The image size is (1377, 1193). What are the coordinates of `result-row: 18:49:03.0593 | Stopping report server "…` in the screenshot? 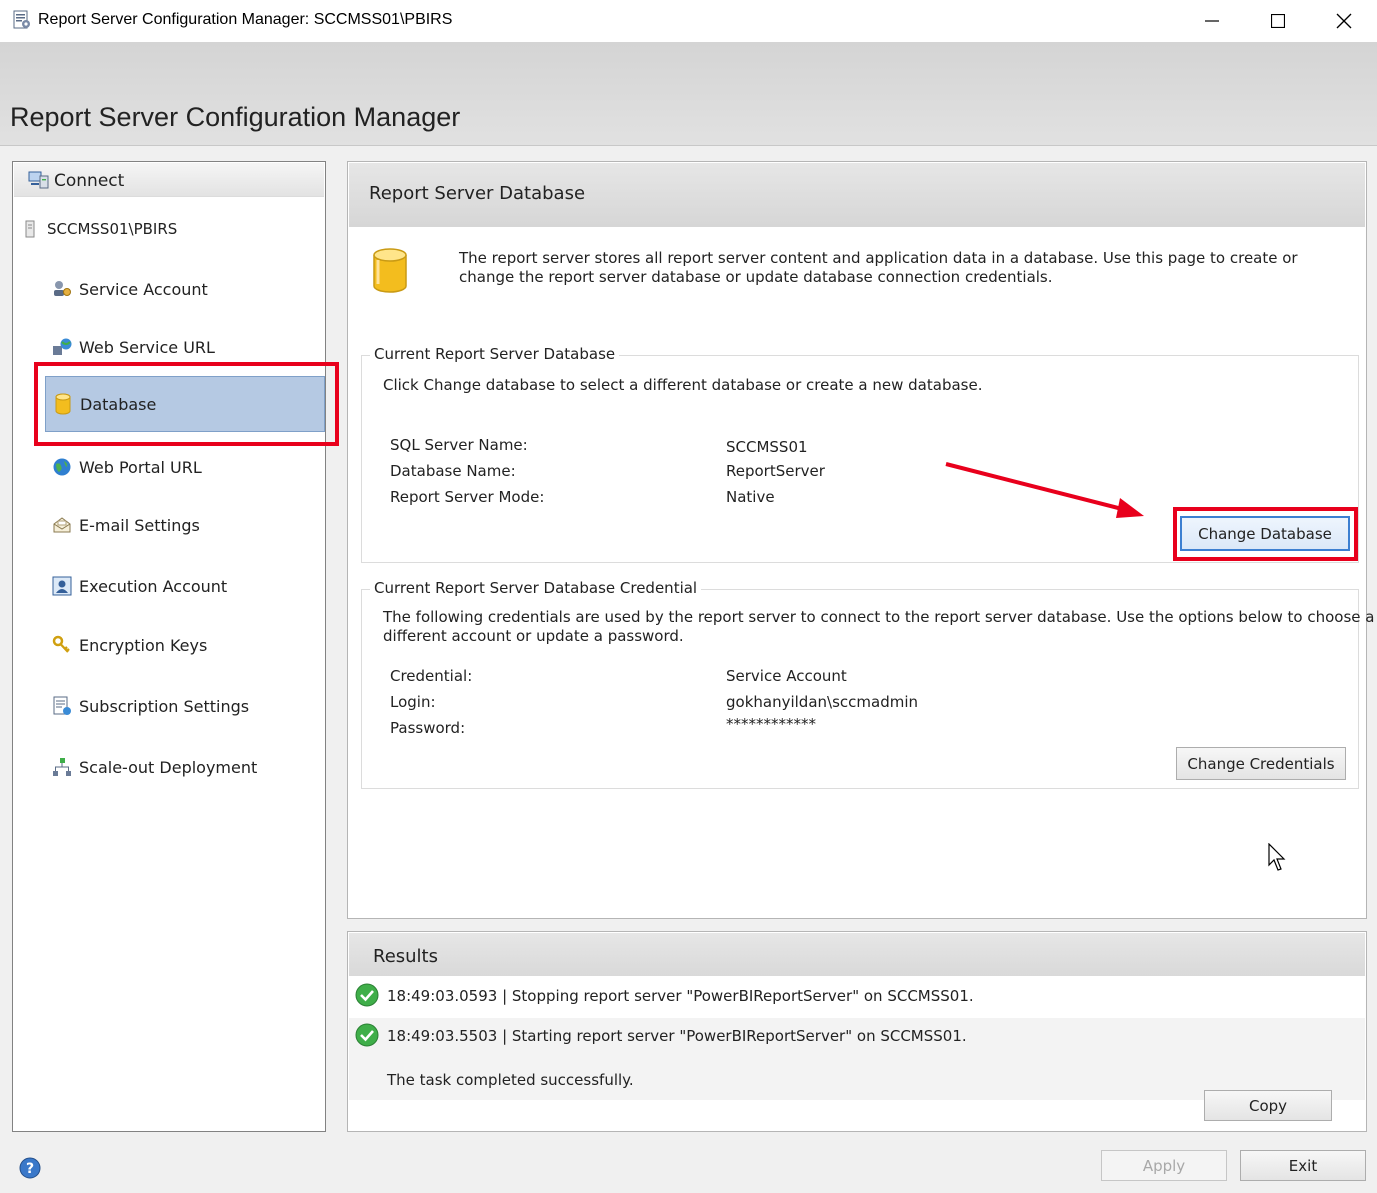 It's located at (857, 997).